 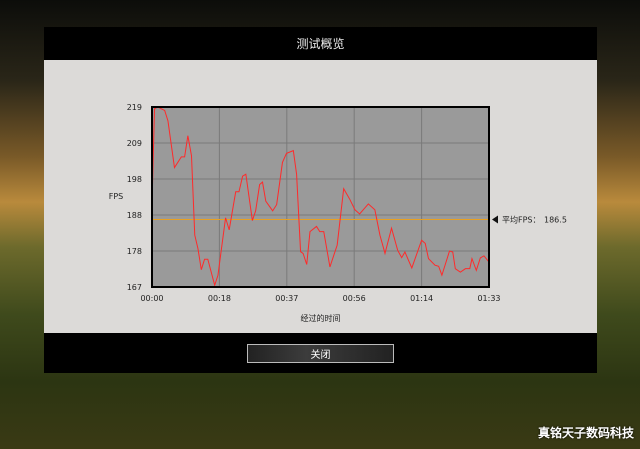 What do you see at coordinates (134, 143) in the screenshot?
I see `y-tick-label: 209` at bounding box center [134, 143].